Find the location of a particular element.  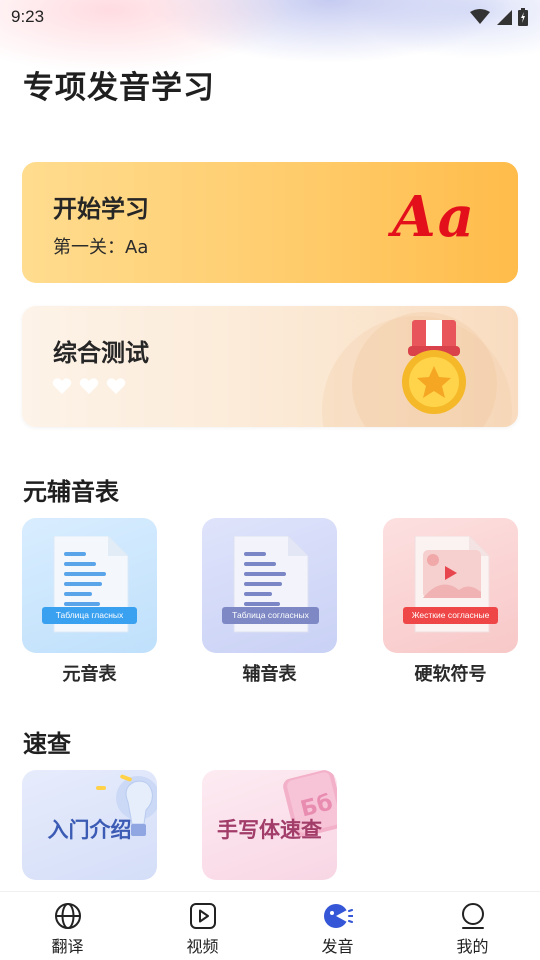

bottom-tab-bar: 翻译 视频 发音 我的 is located at coordinates (270, 925).